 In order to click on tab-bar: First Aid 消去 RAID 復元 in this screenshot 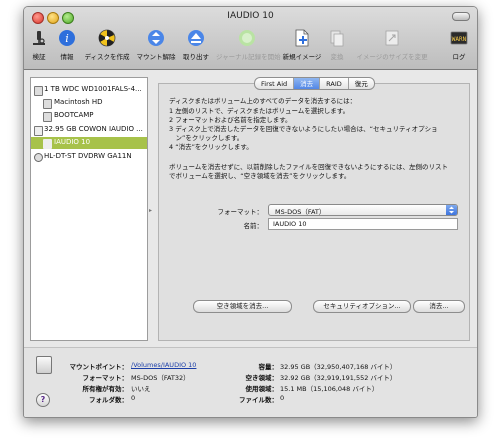, I will do `click(314, 83)`.